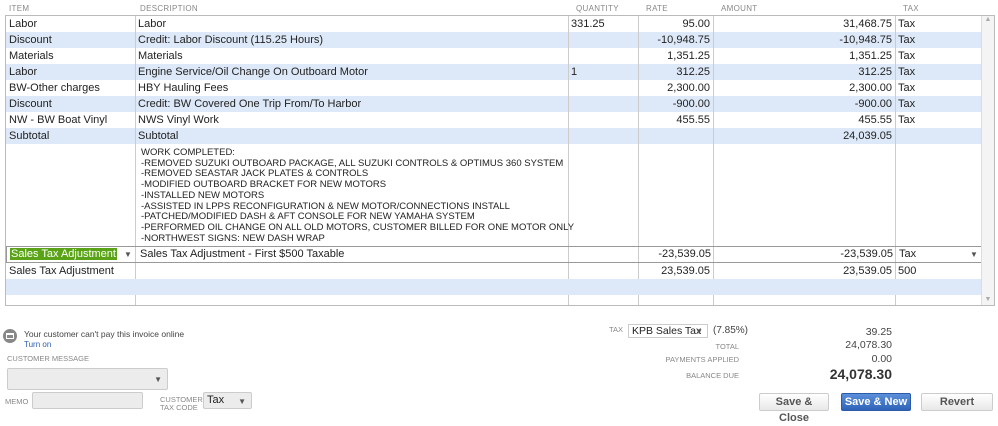  I want to click on col-rate: RATE, so click(657, 8).